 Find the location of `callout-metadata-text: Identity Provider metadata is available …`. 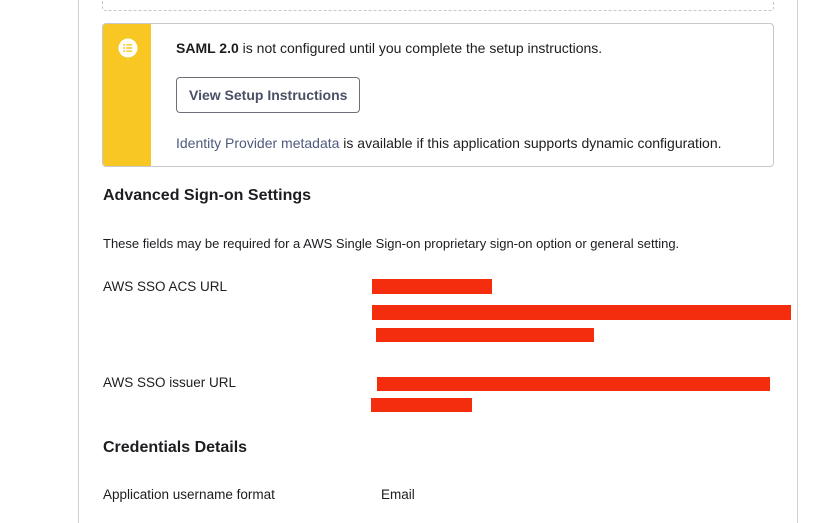

callout-metadata-text: Identity Provider metadata is available … is located at coordinates (449, 143).